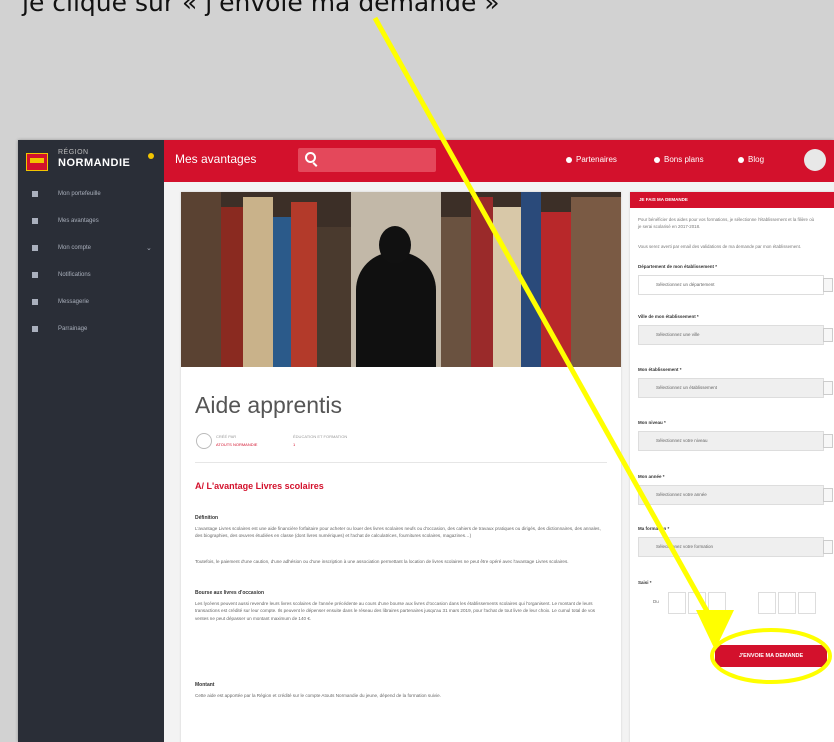  I want to click on annotation-highlight-circle, so click(771, 656).